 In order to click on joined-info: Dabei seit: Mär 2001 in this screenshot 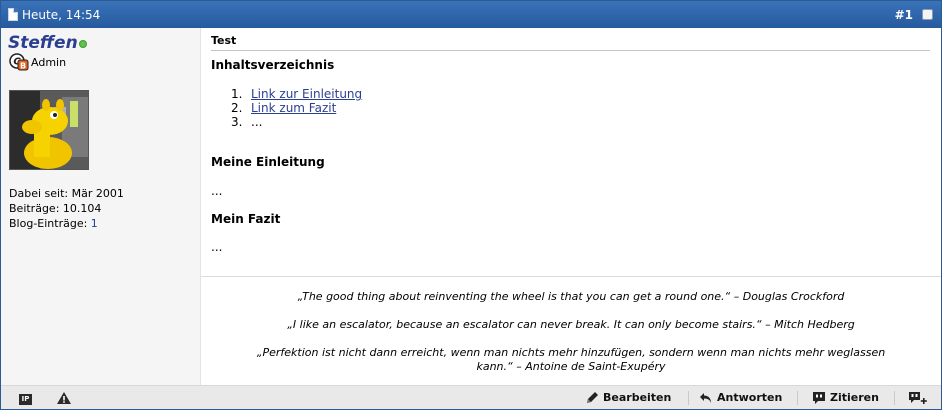, I will do `click(66, 193)`.